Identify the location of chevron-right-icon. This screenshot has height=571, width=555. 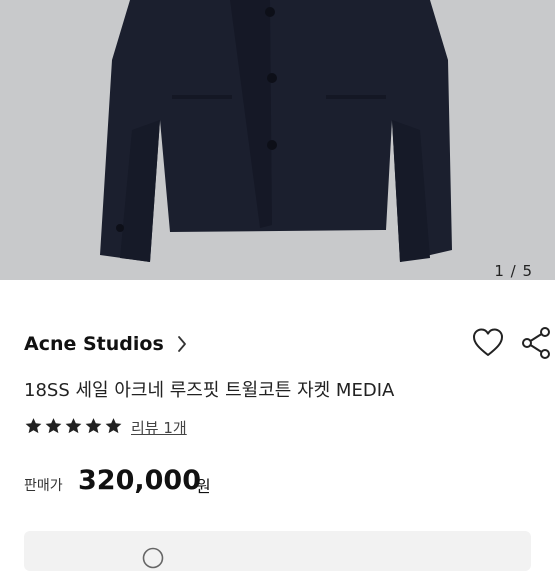
(182, 344).